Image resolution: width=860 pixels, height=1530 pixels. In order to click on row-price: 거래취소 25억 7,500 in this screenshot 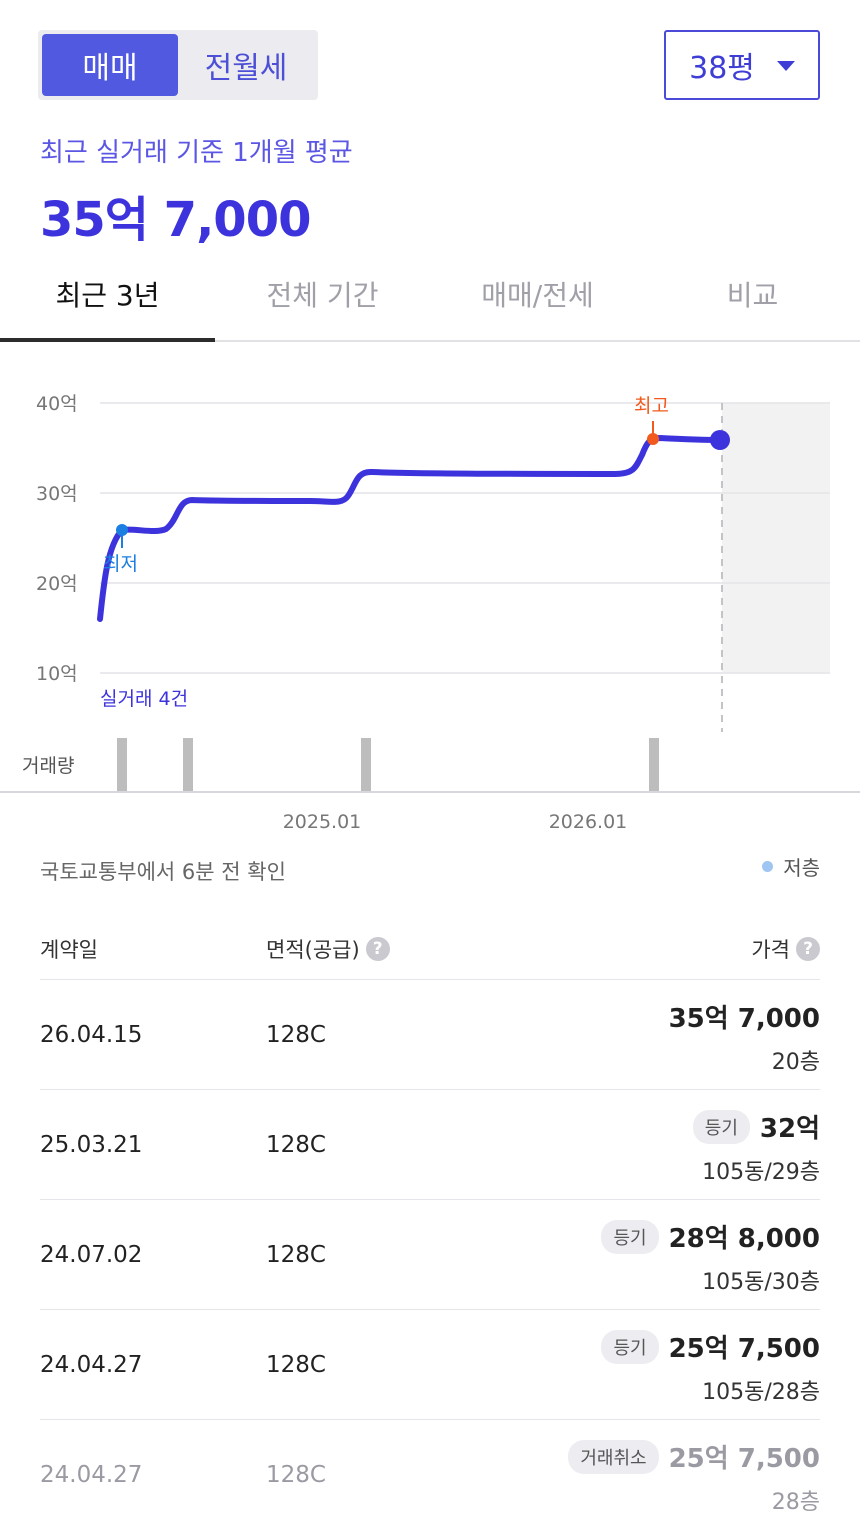, I will do `click(694, 1456)`.